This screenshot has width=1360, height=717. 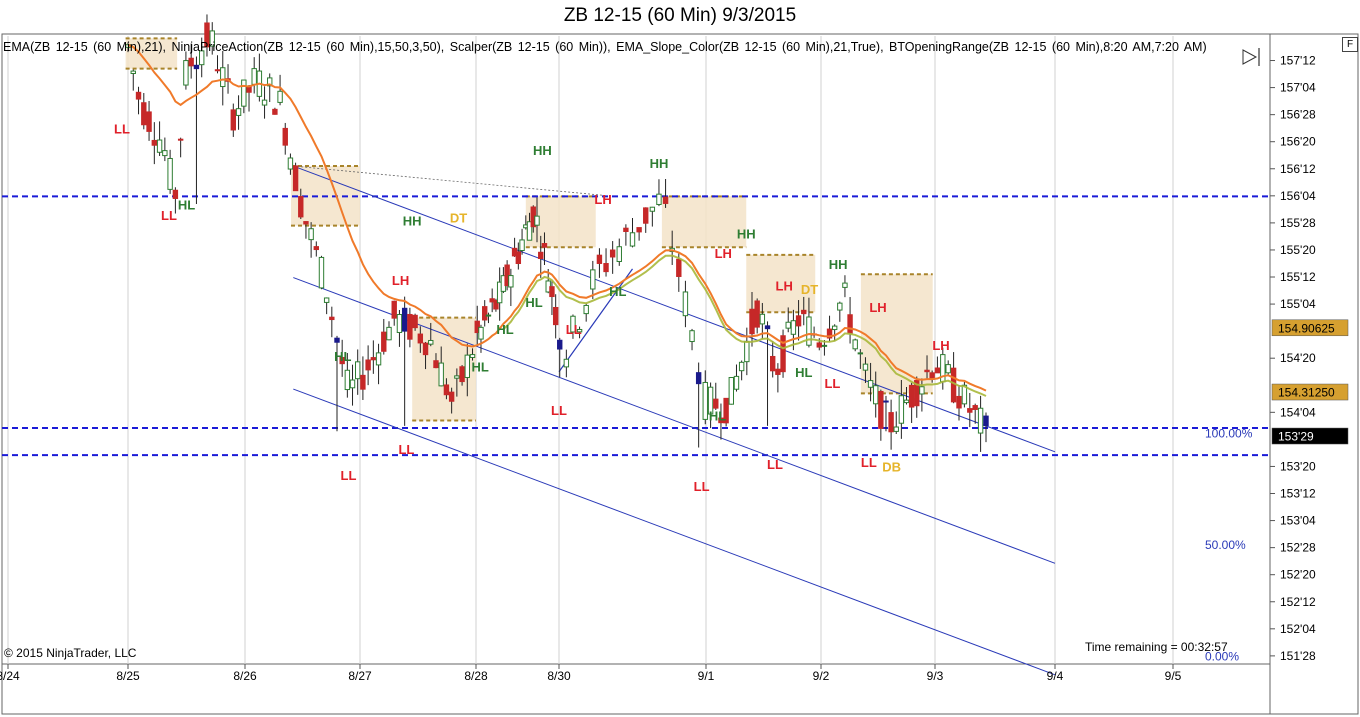 What do you see at coordinates (476, 676) in the screenshot?
I see `x-tick-label: 8/28` at bounding box center [476, 676].